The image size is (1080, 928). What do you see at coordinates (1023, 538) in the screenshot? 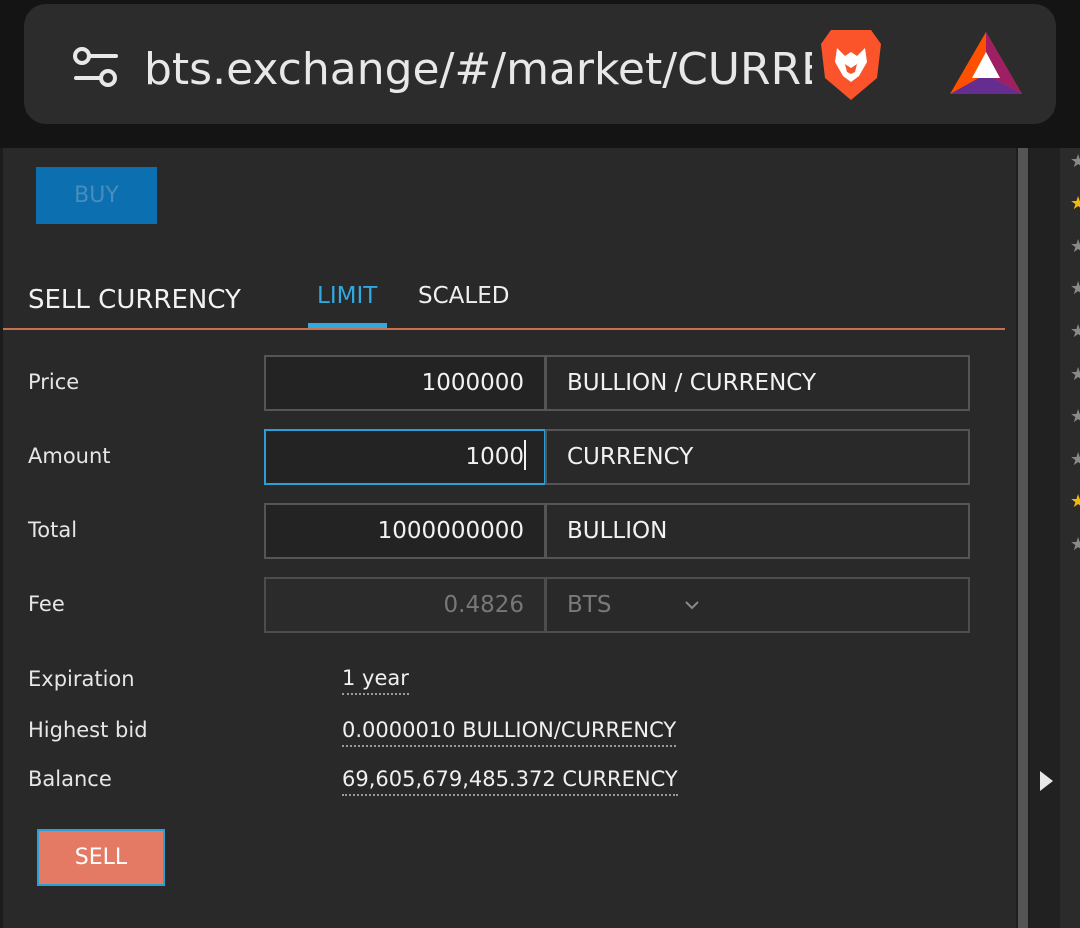
I see `scrollbar-thumb` at bounding box center [1023, 538].